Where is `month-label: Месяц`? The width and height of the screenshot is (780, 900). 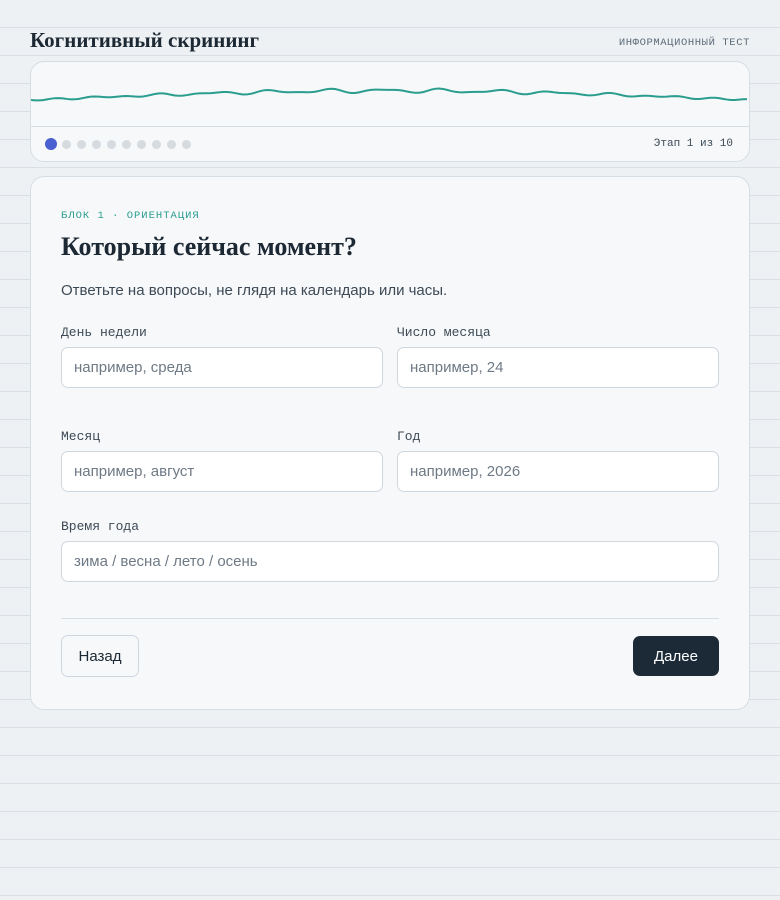 month-label: Месяц is located at coordinates (81, 436).